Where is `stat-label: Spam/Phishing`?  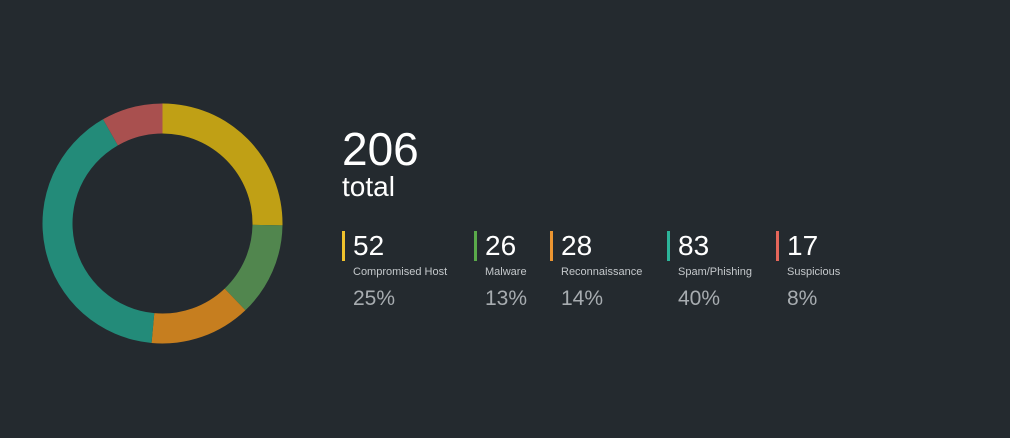
stat-label: Spam/Phishing is located at coordinates (715, 272).